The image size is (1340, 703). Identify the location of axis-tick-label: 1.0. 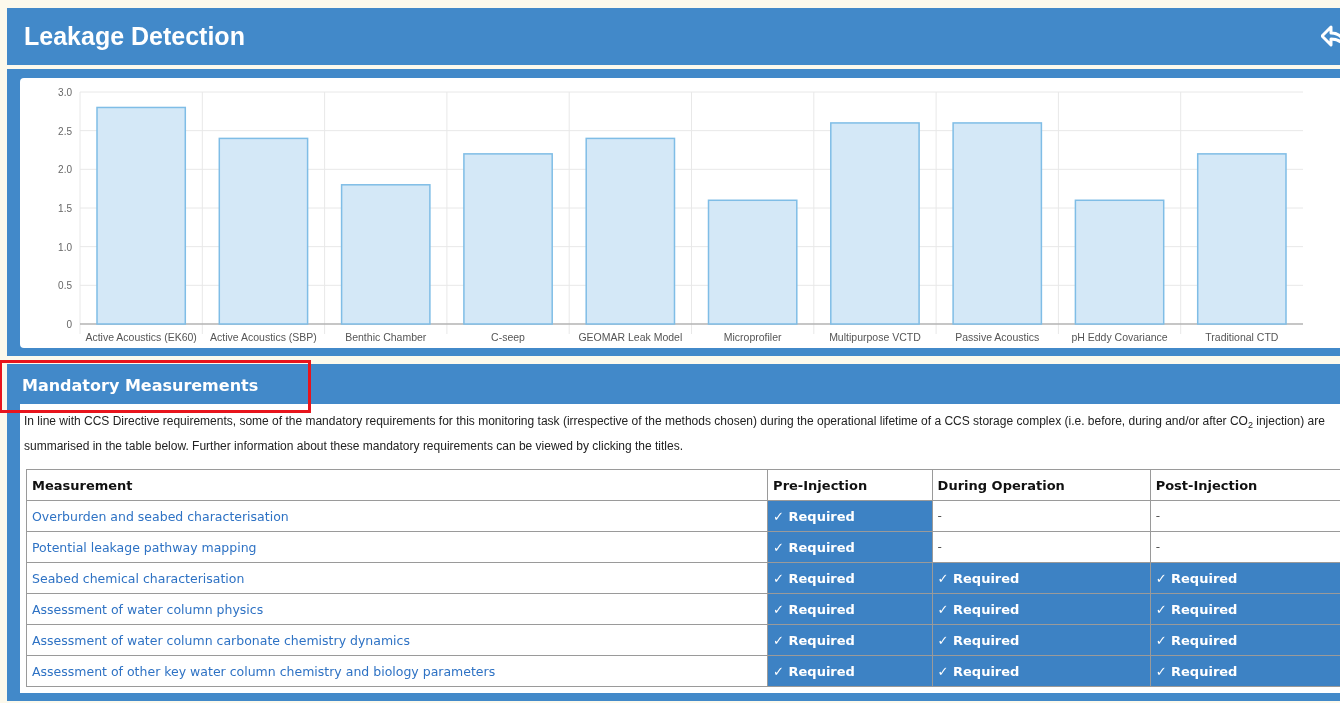
(65, 247).